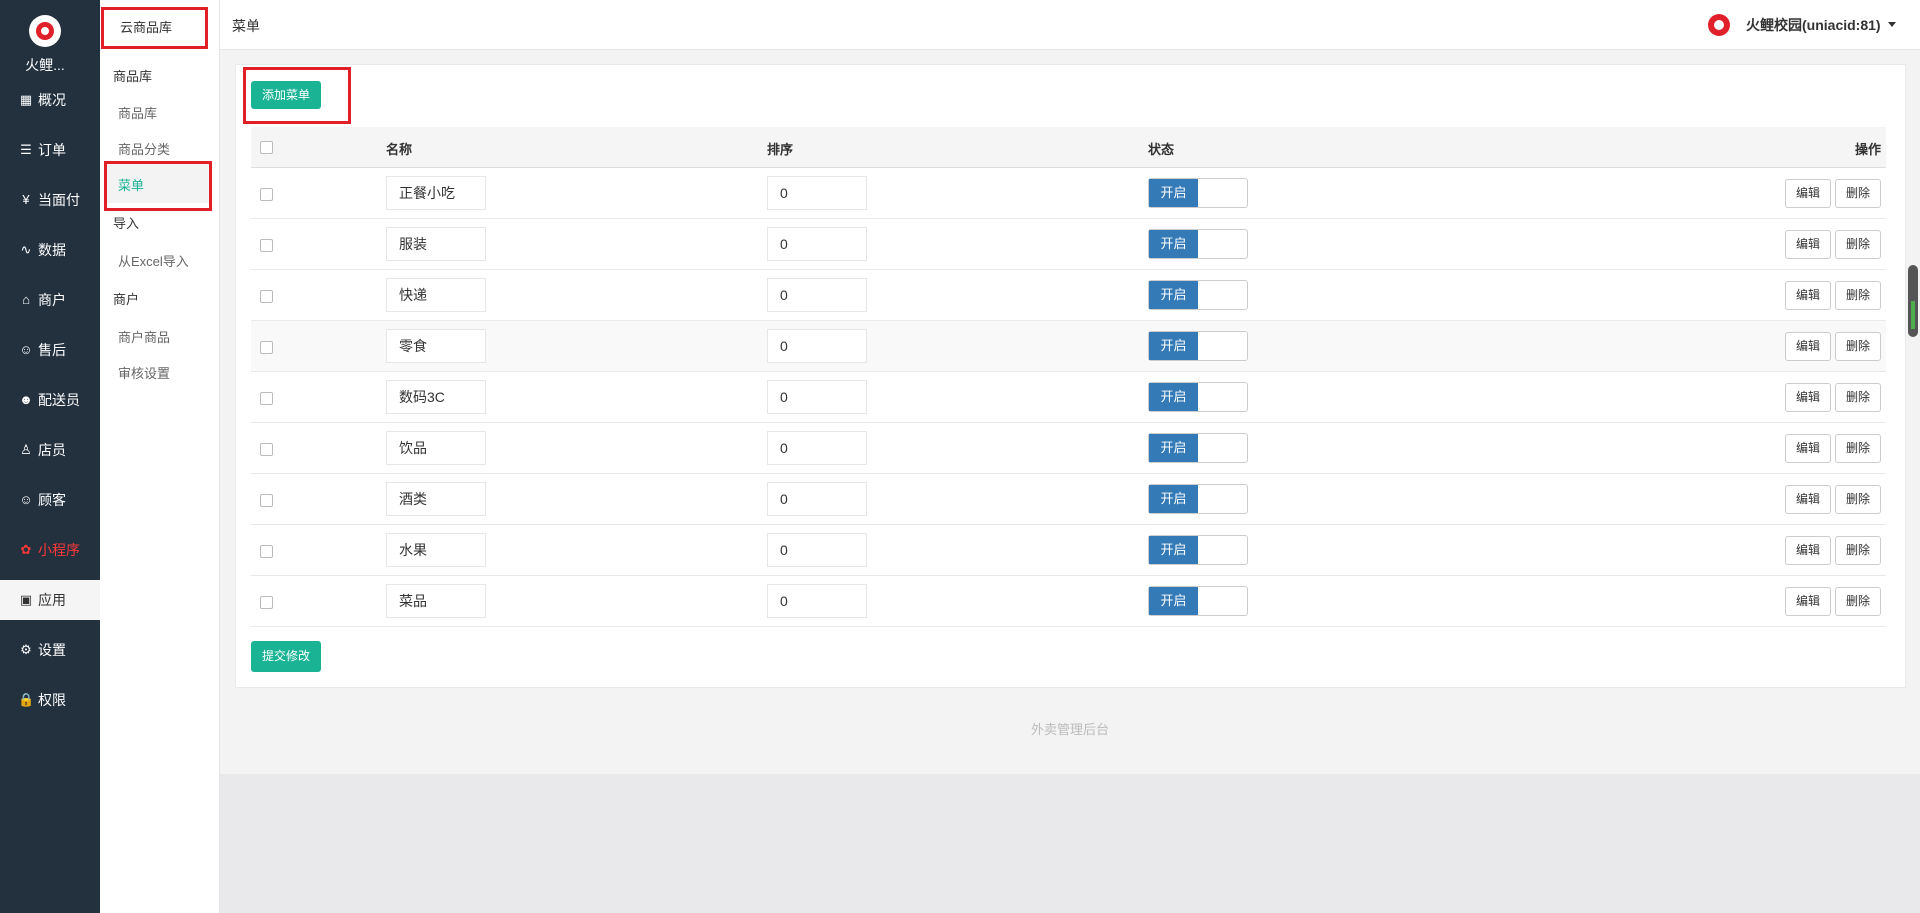  I want to click on nav-item-face-pay: ¥ 当面付, so click(50, 200).